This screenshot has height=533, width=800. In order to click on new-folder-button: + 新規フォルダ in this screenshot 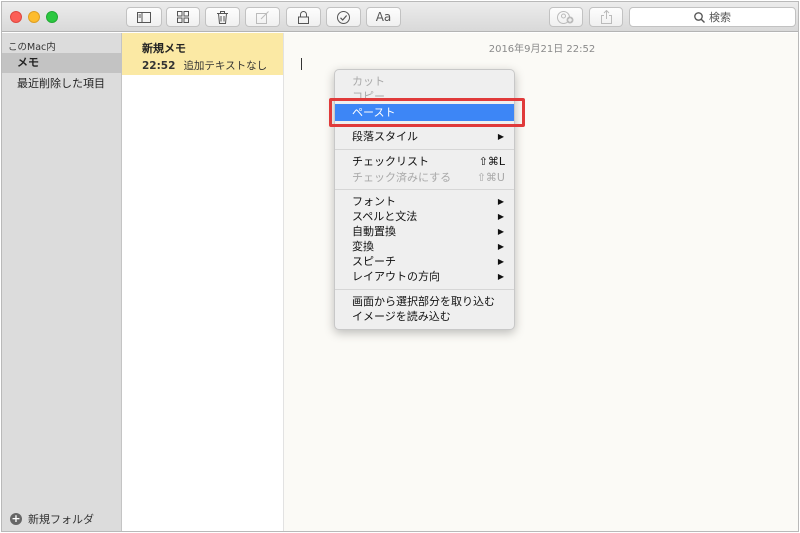, I will do `click(52, 519)`.